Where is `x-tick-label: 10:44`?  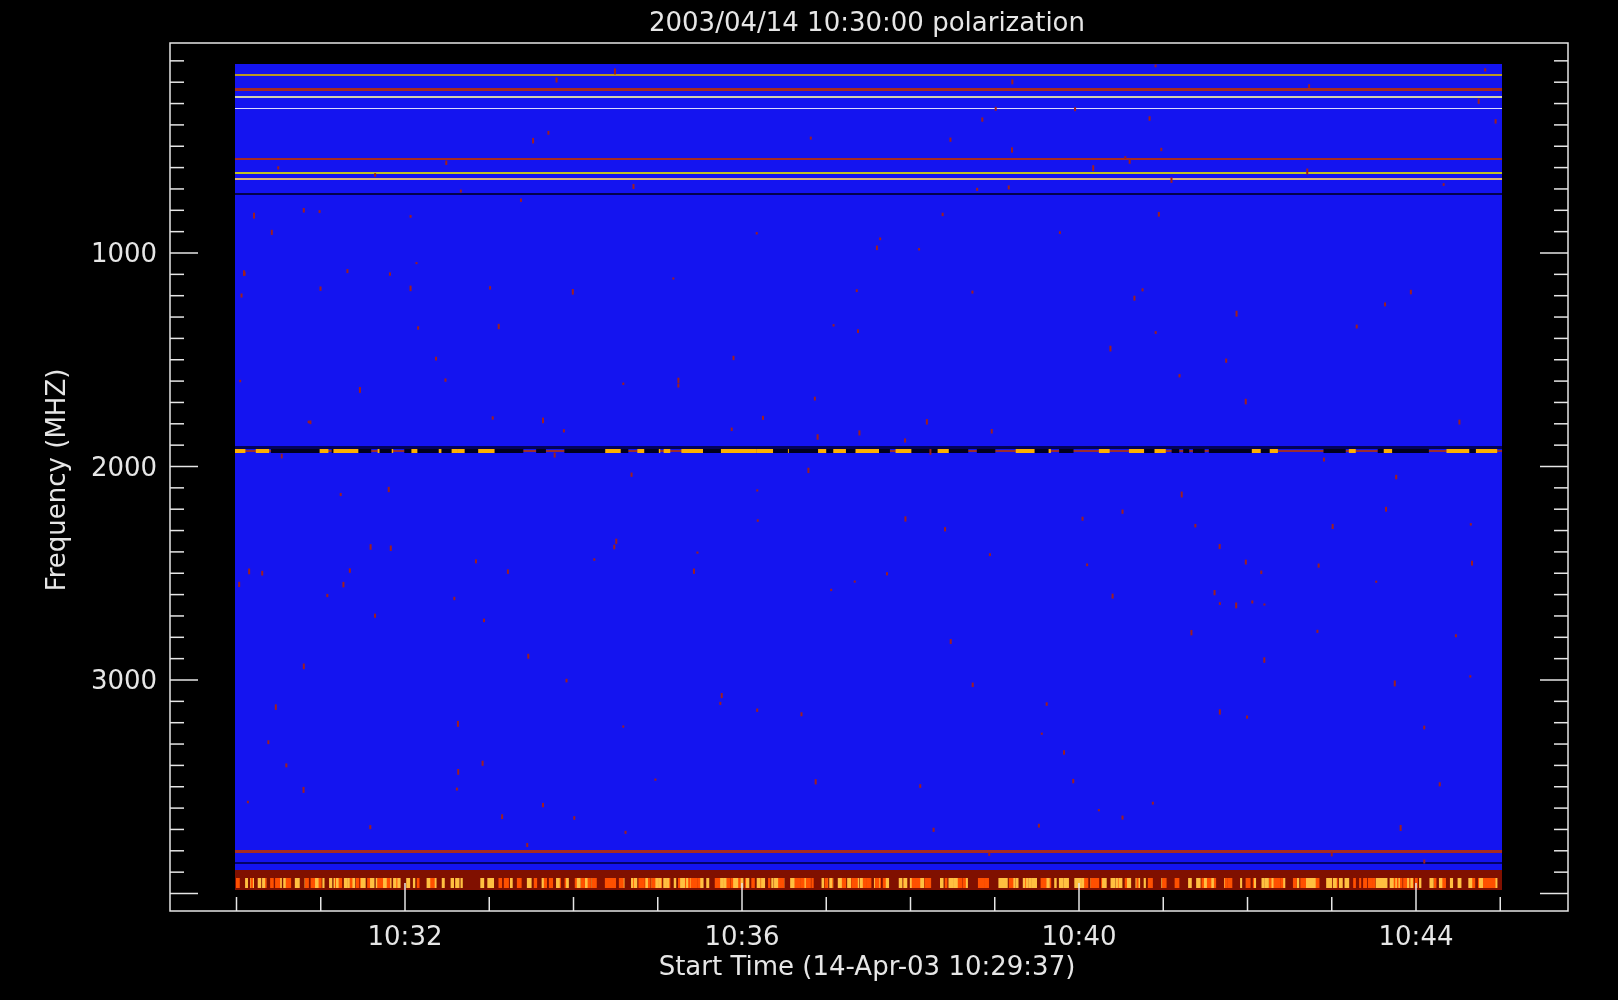
x-tick-label: 10:44 is located at coordinates (1416, 936).